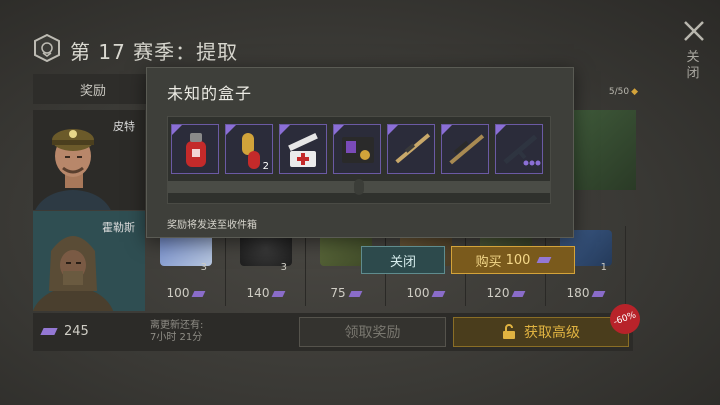 The height and width of the screenshot is (405, 720). Describe the element at coordinates (488, 262) in the screenshot. I see `buy-label: 购买` at that location.